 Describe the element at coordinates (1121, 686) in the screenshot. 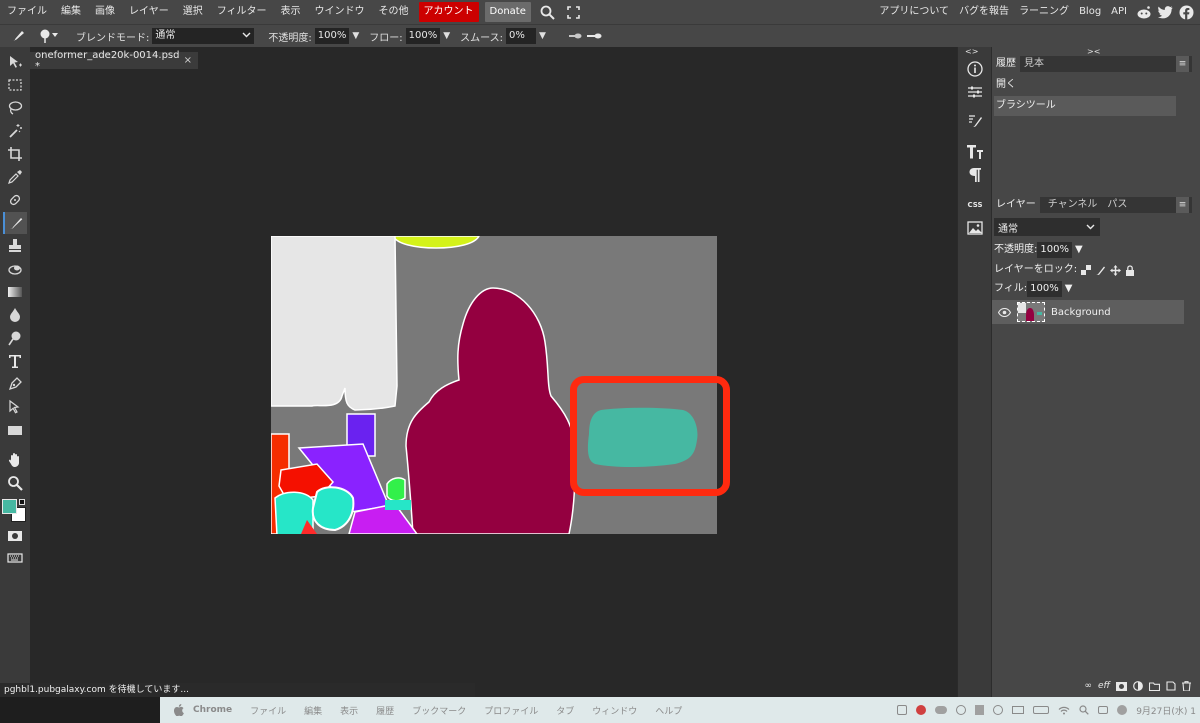

I see `layer-mask-icon` at that location.